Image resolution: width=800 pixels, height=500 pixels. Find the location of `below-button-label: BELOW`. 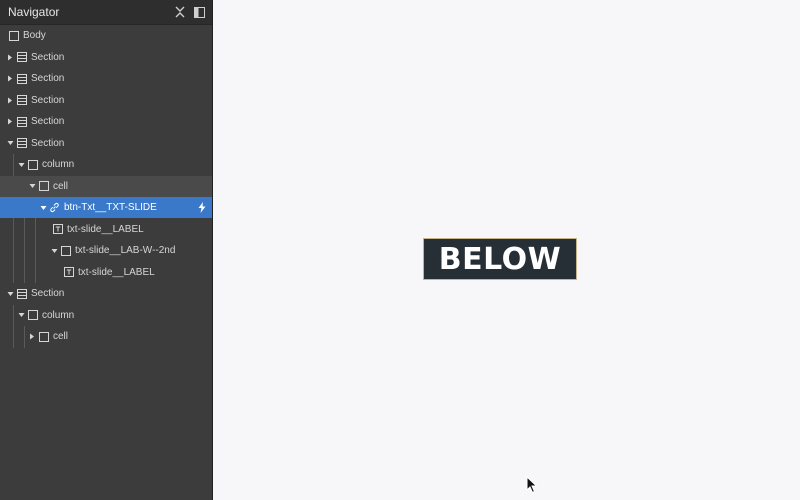

below-button-label: BELOW is located at coordinates (500, 259).